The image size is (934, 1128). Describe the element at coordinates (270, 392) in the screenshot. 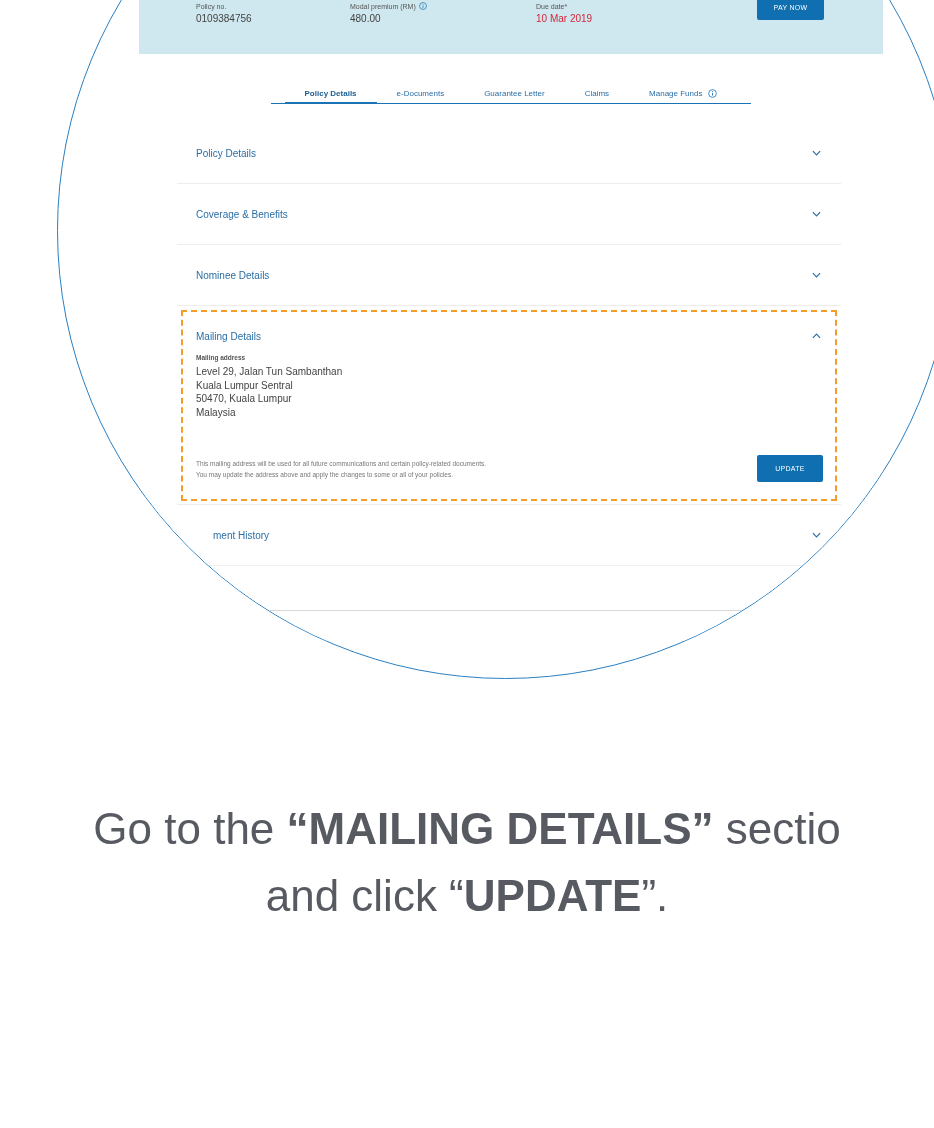

I see `mailing-address: Level 29, Jalan Tun Sambanthan Kuala Lumpur Sentral 50470, Kuala Lumpur Malaysia` at that location.